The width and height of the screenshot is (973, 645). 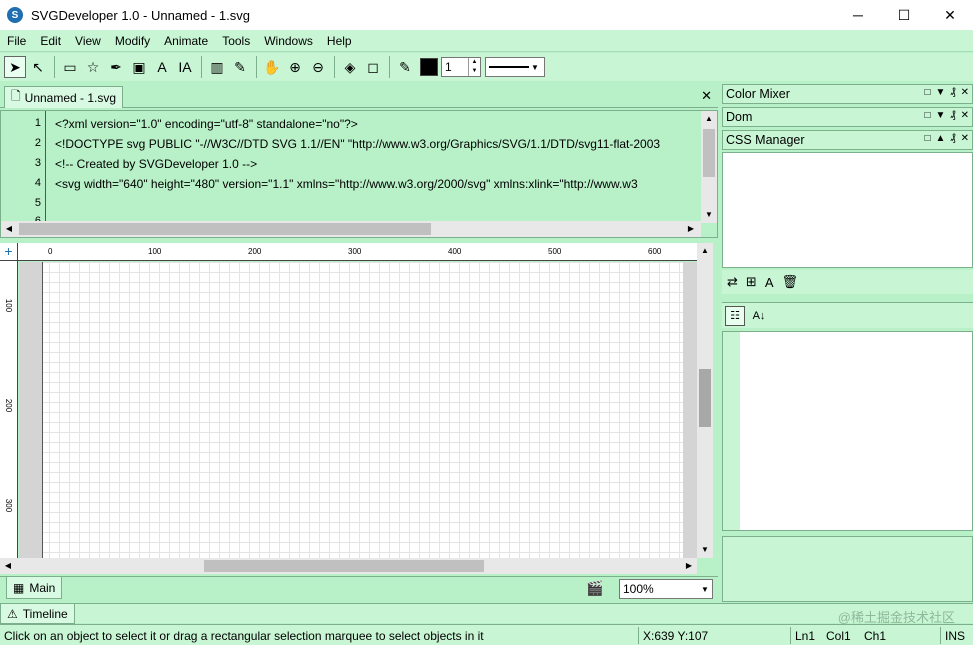 What do you see at coordinates (16, 96) in the screenshot?
I see `document-icon: 🗋` at bounding box center [16, 96].